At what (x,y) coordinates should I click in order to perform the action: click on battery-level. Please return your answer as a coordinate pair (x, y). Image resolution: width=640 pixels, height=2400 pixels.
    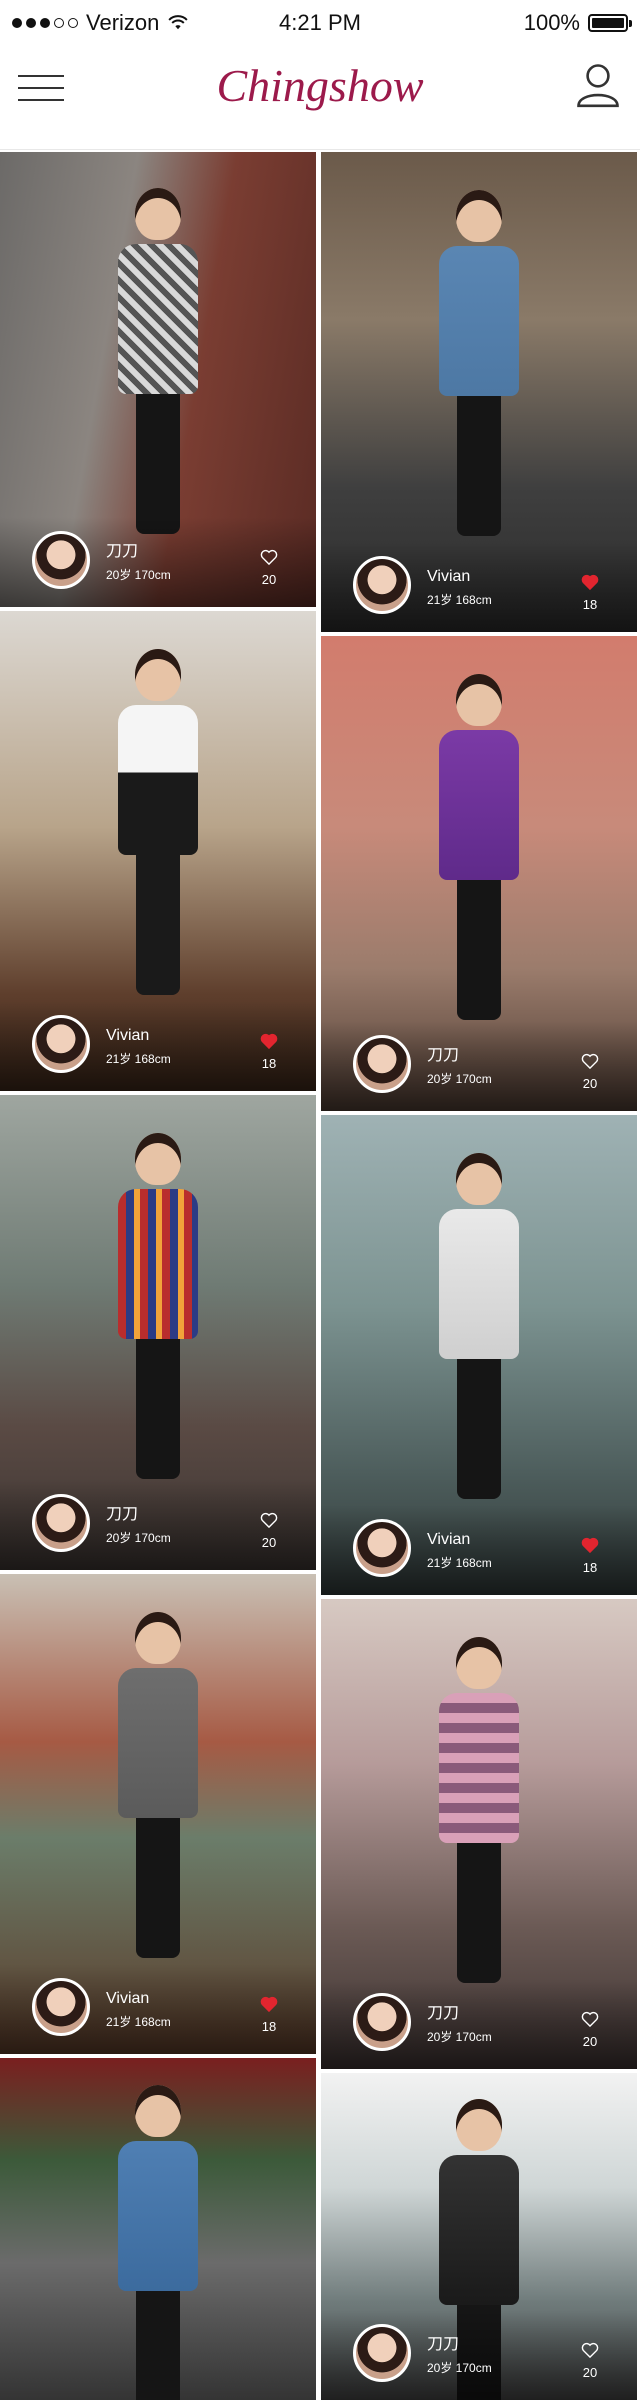
    Looking at the image, I should click on (608, 23).